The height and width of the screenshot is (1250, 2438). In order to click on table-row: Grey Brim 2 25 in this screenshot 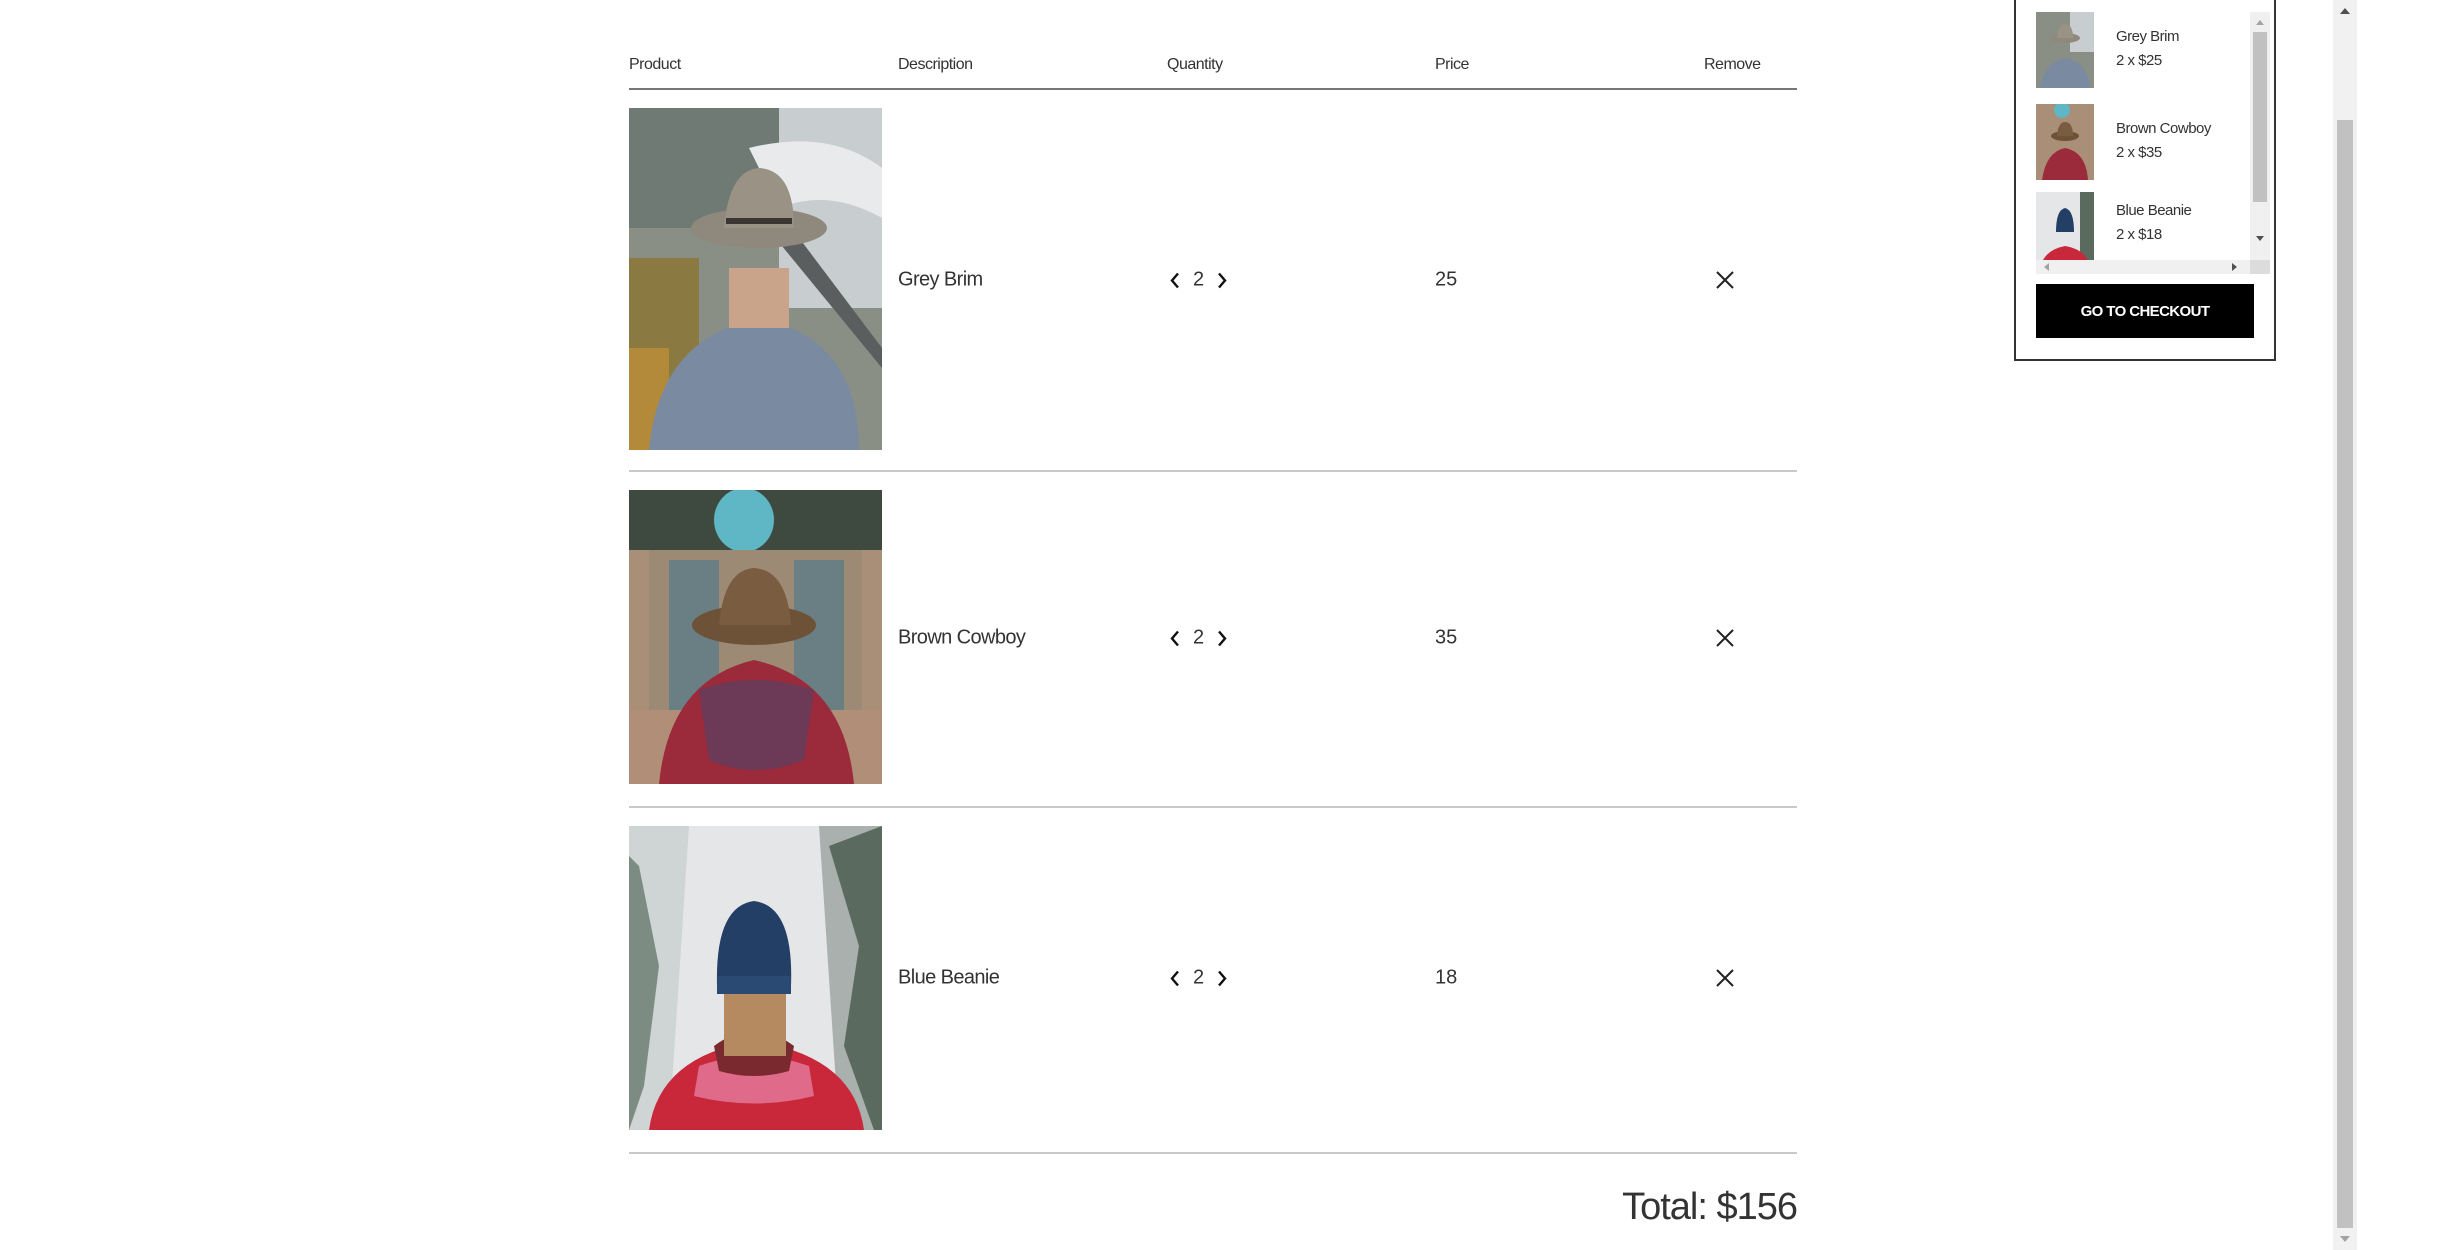, I will do `click(1213, 281)`.